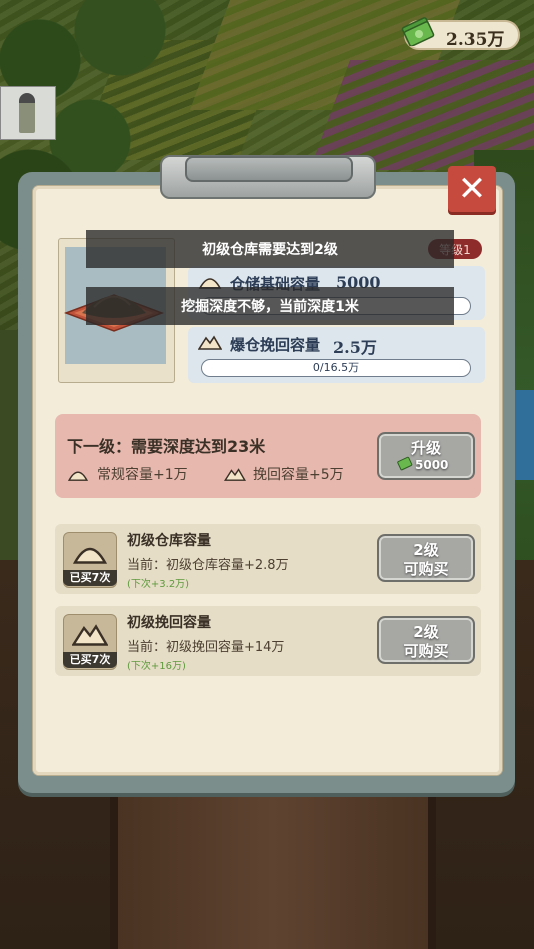 The height and width of the screenshot is (949, 534). I want to click on overflow-progress-bar: 0/16.5万, so click(336, 368).